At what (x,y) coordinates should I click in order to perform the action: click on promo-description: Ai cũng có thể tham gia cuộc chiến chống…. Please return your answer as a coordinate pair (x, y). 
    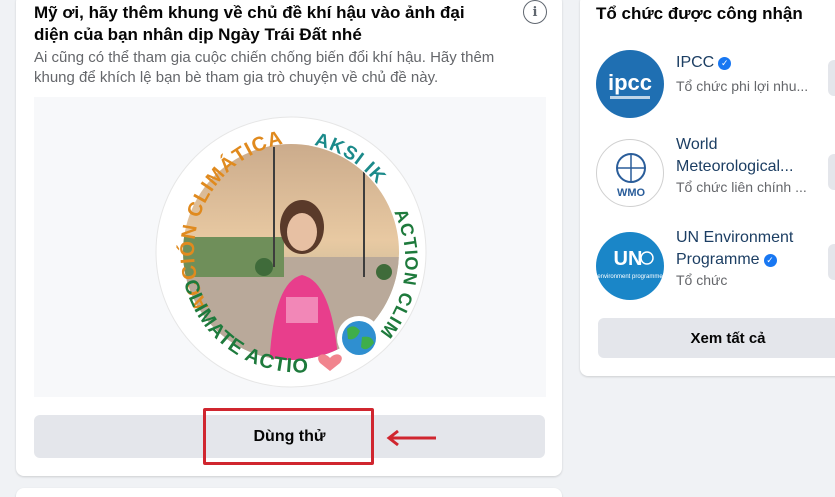
    Looking at the image, I should click on (264, 67).